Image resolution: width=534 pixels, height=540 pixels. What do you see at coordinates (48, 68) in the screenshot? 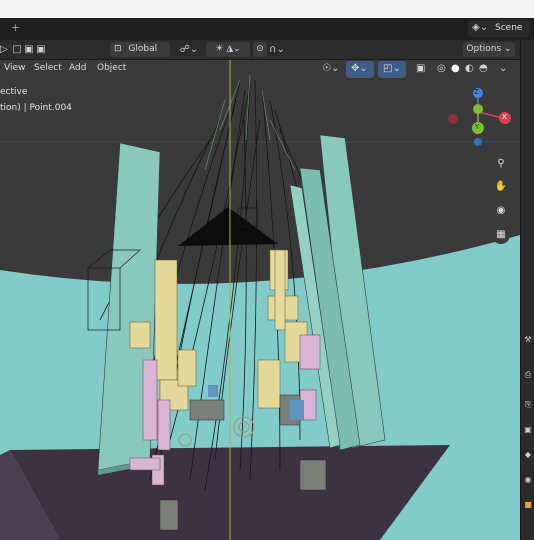
I see `menu-select: Select` at bounding box center [48, 68].